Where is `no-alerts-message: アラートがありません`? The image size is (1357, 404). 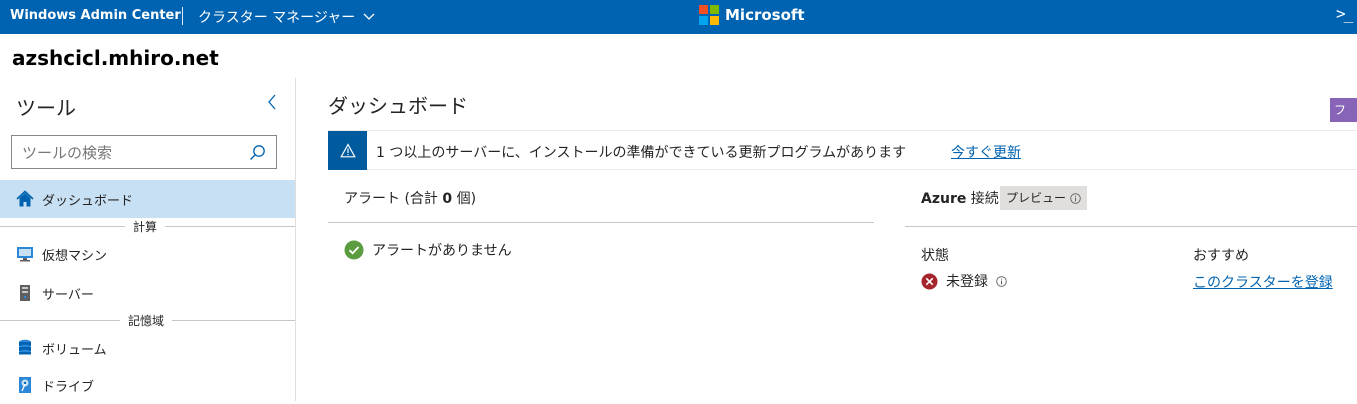 no-alerts-message: アラートがありません is located at coordinates (428, 250).